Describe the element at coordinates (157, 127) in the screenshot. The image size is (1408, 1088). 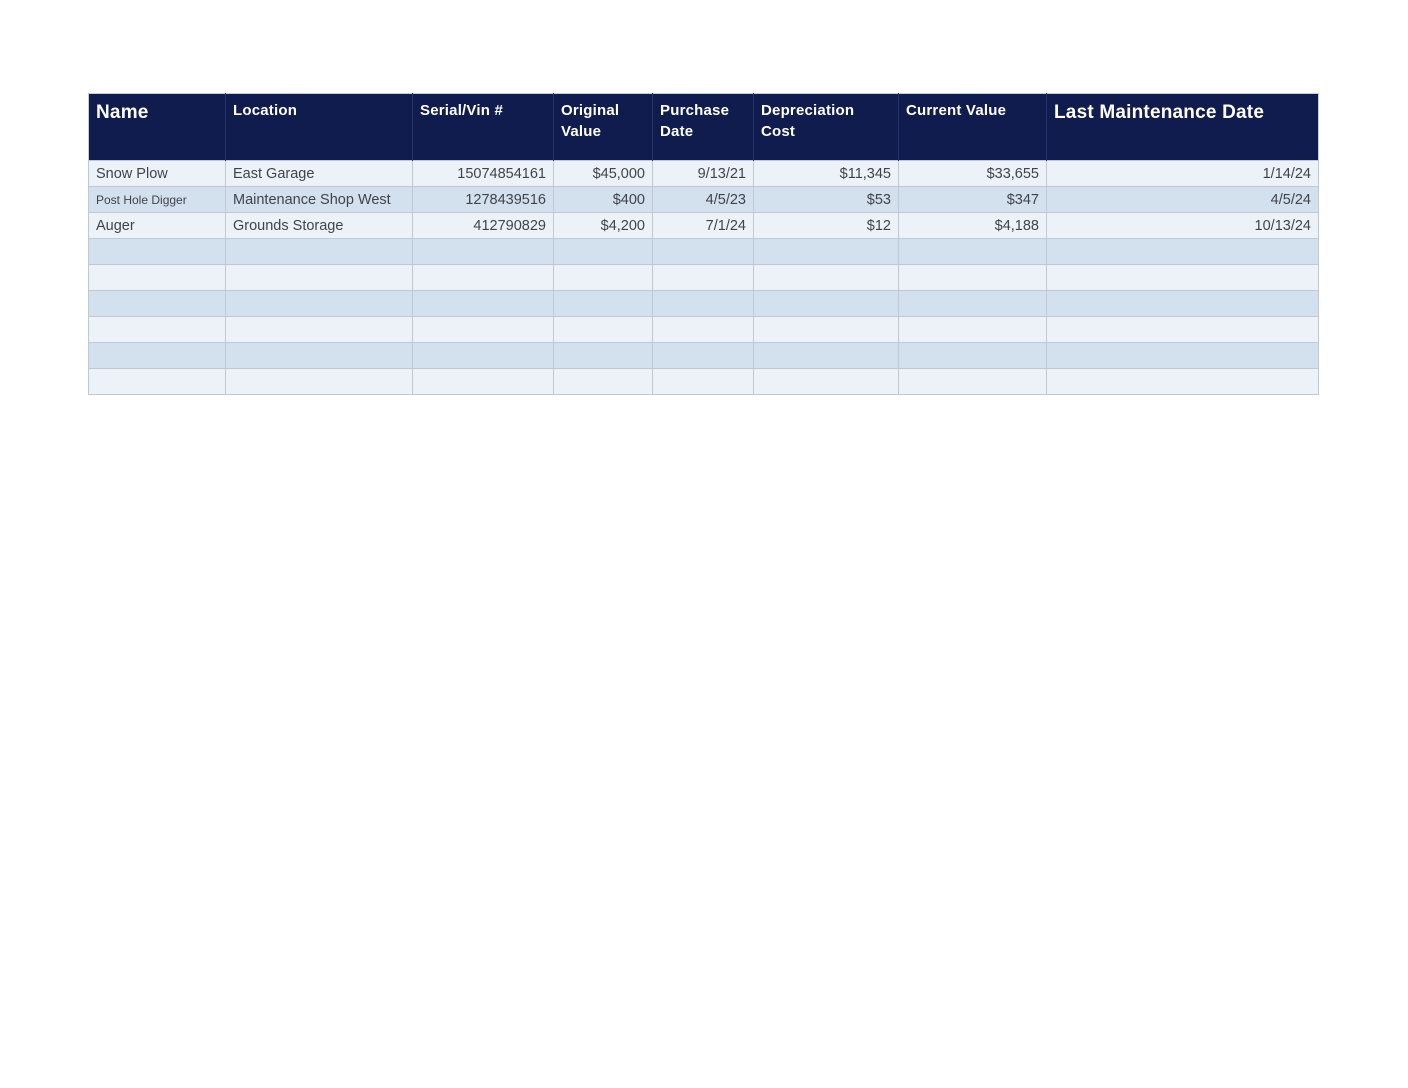
I see `column-header-name: Name` at that location.